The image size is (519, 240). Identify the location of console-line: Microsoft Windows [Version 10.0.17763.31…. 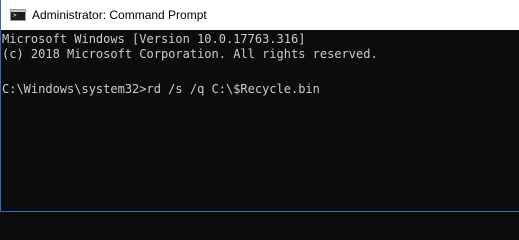
(154, 39).